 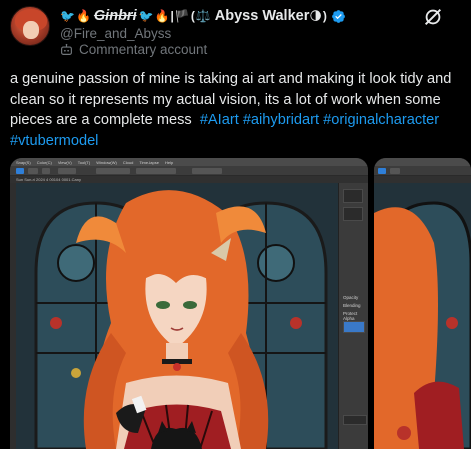 I want to click on menu-item: Snap(S), so click(x=23, y=162).